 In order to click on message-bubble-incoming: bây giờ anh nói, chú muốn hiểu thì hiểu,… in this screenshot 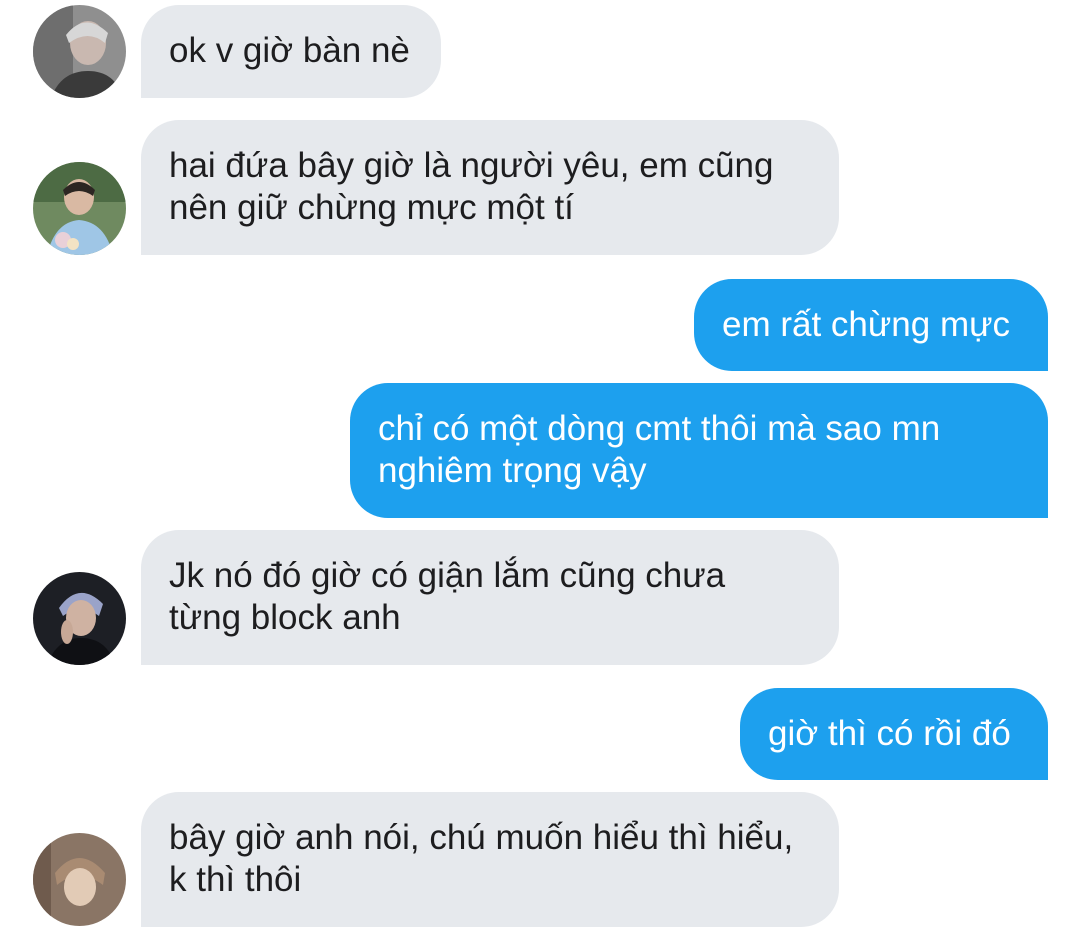, I will do `click(490, 859)`.